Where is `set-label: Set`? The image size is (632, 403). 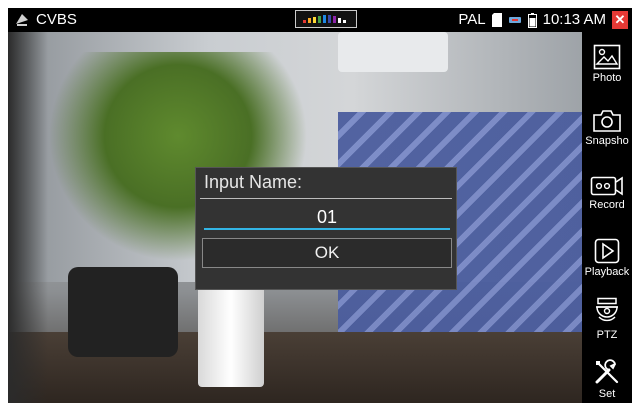
set-label: Set is located at coordinates (607, 394).